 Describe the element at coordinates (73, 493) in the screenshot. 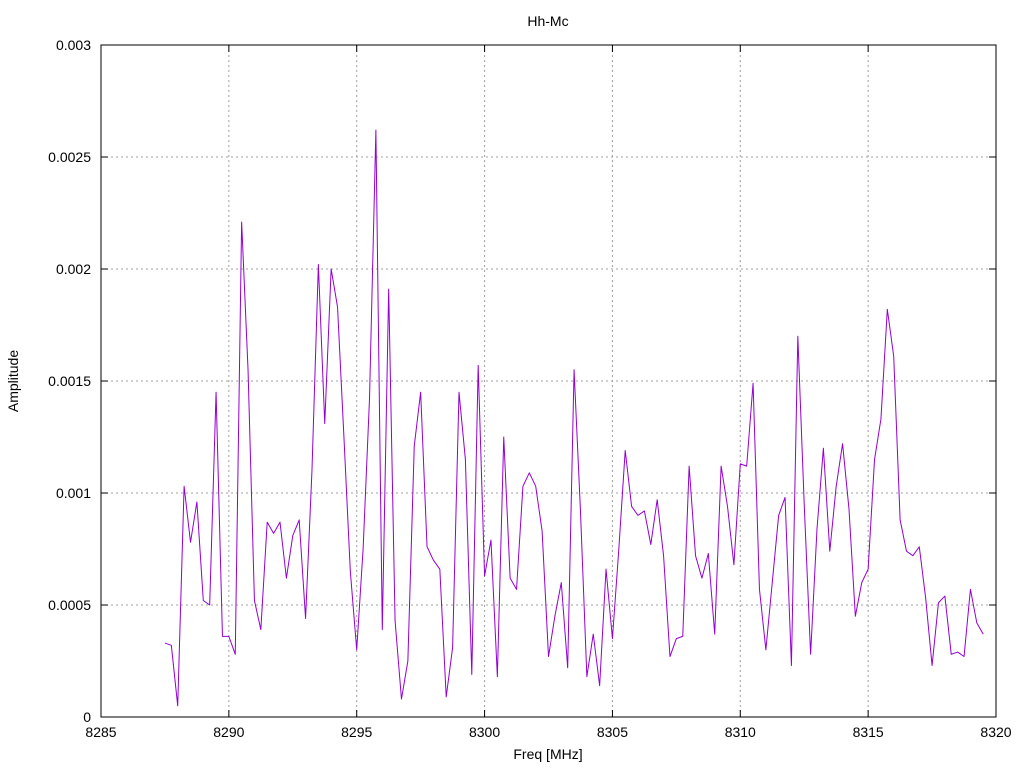

I see `y-tick-label: 0.001` at that location.